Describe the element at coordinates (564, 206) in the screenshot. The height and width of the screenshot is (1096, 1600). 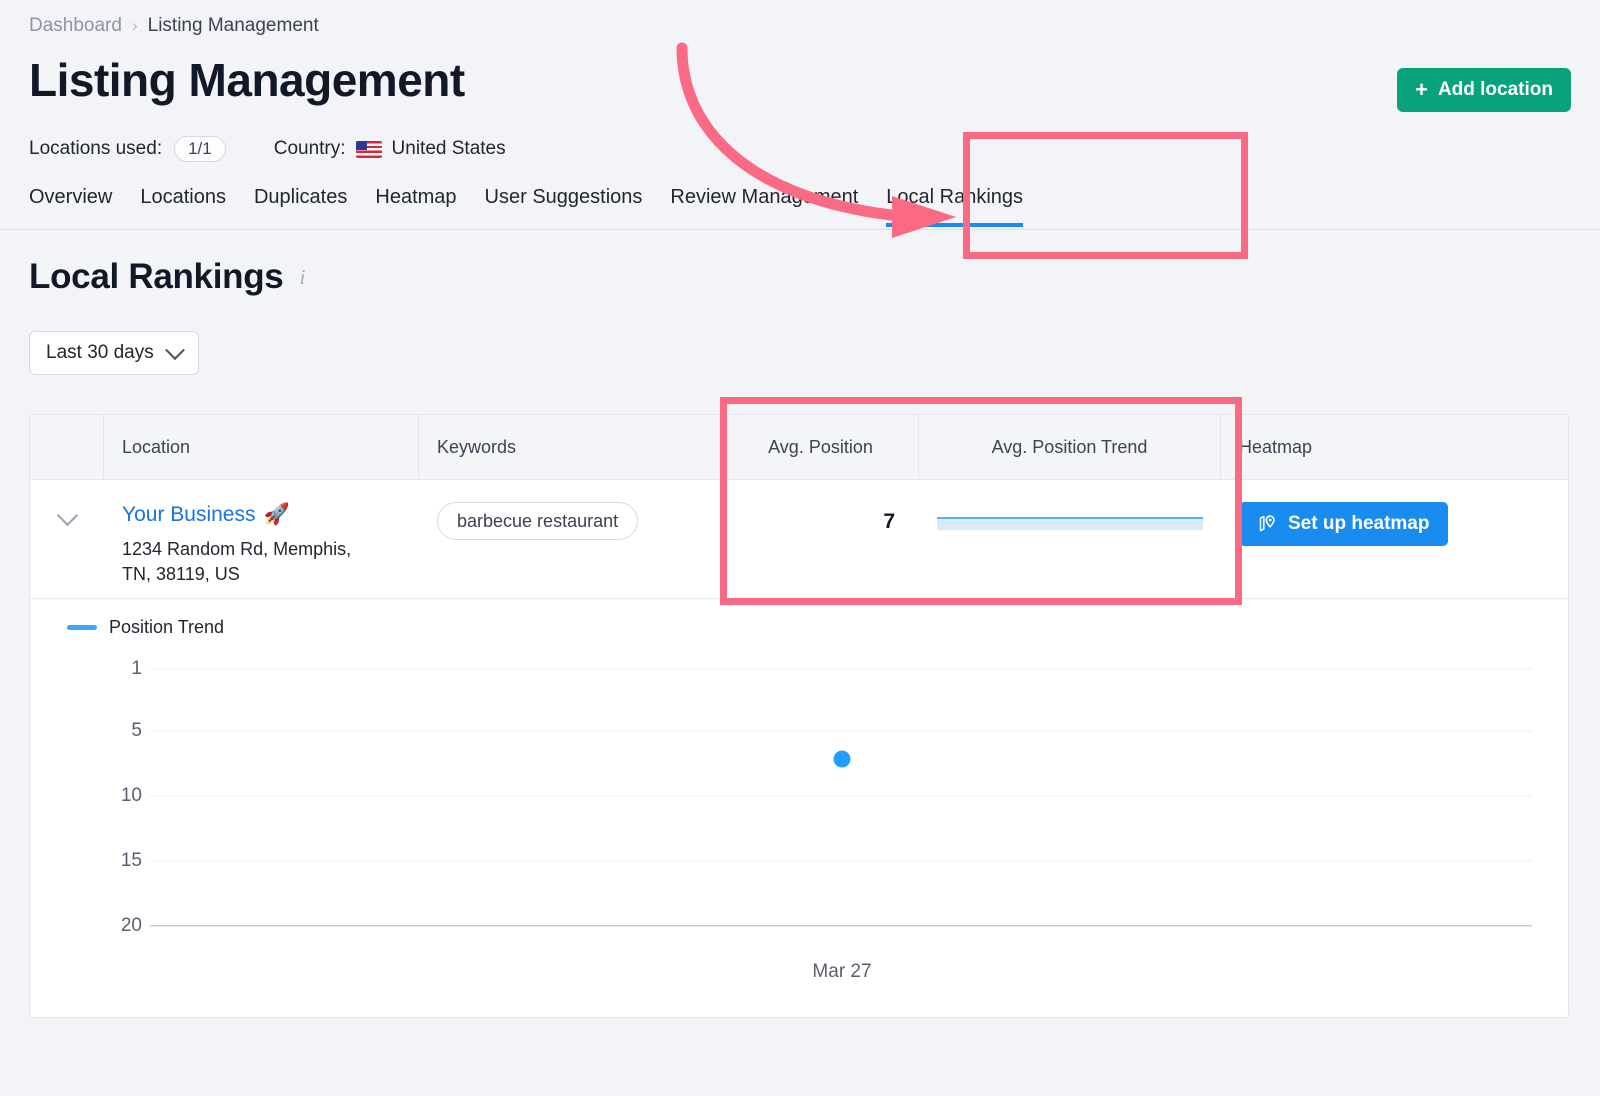
I see `tab-user-suggestions: User Suggestions` at that location.